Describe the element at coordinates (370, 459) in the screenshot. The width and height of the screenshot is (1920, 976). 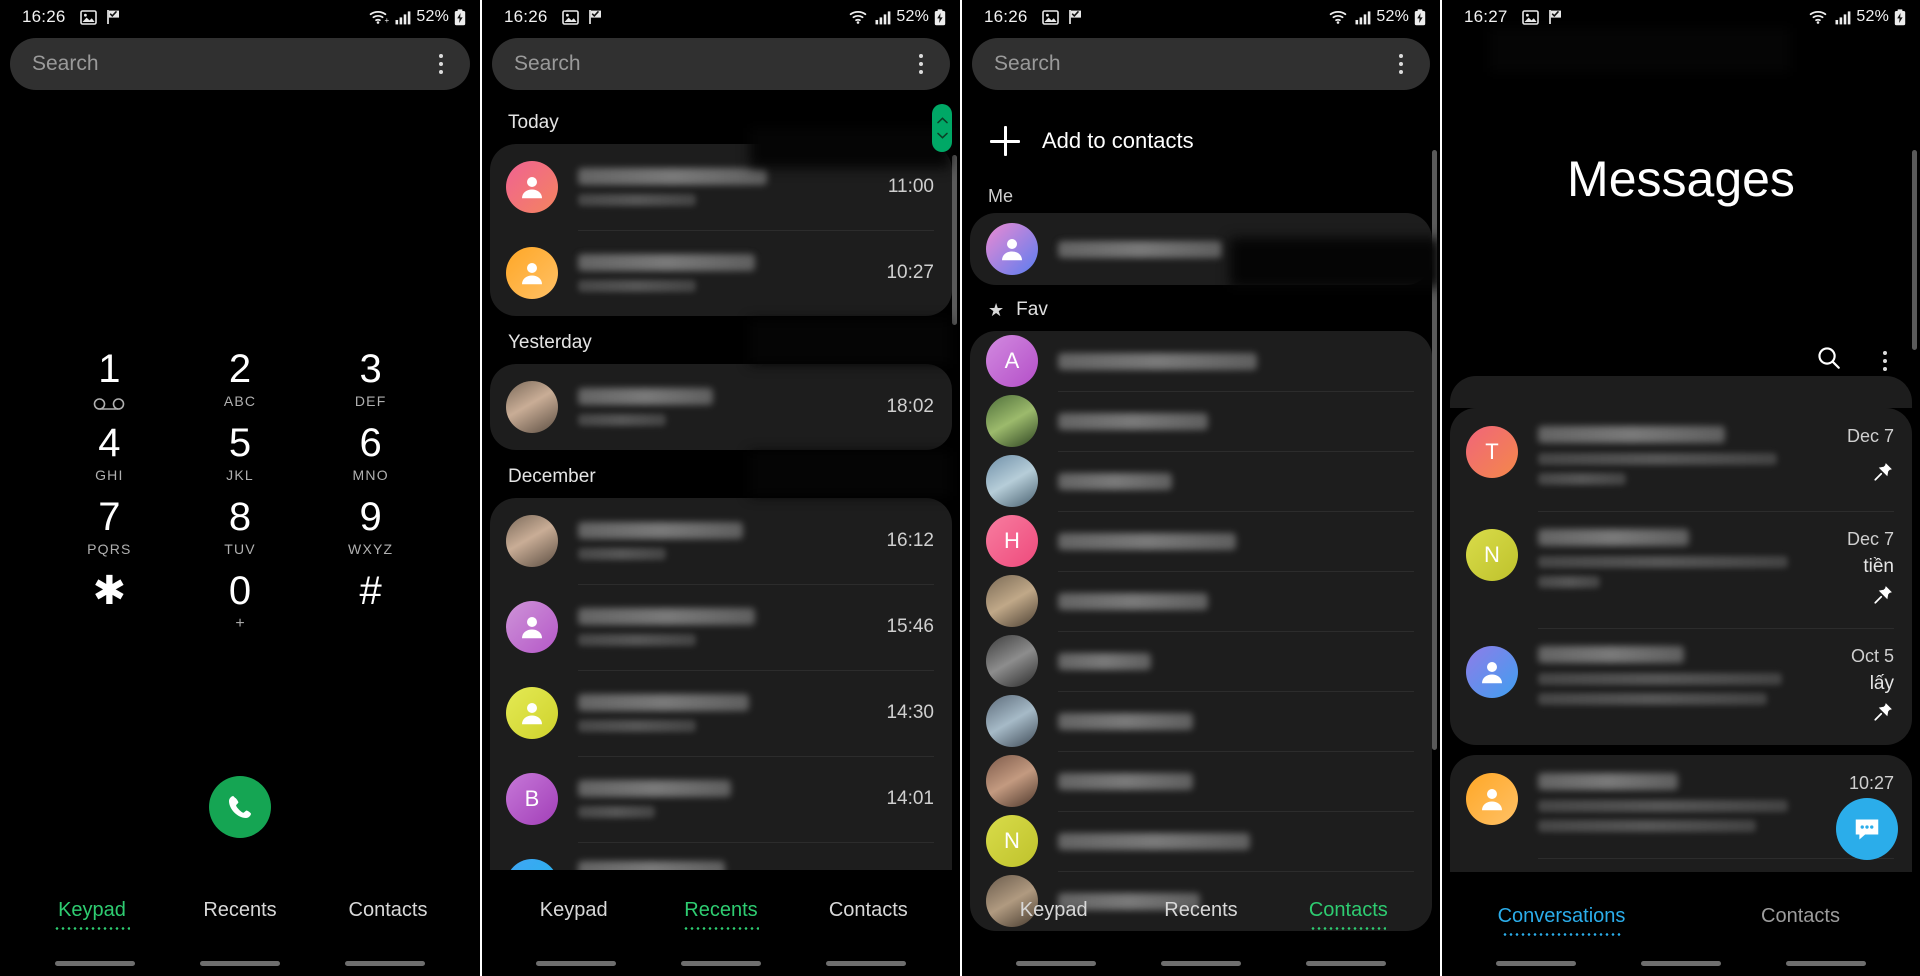
I see `dial-key-6: 6 MNO` at that location.